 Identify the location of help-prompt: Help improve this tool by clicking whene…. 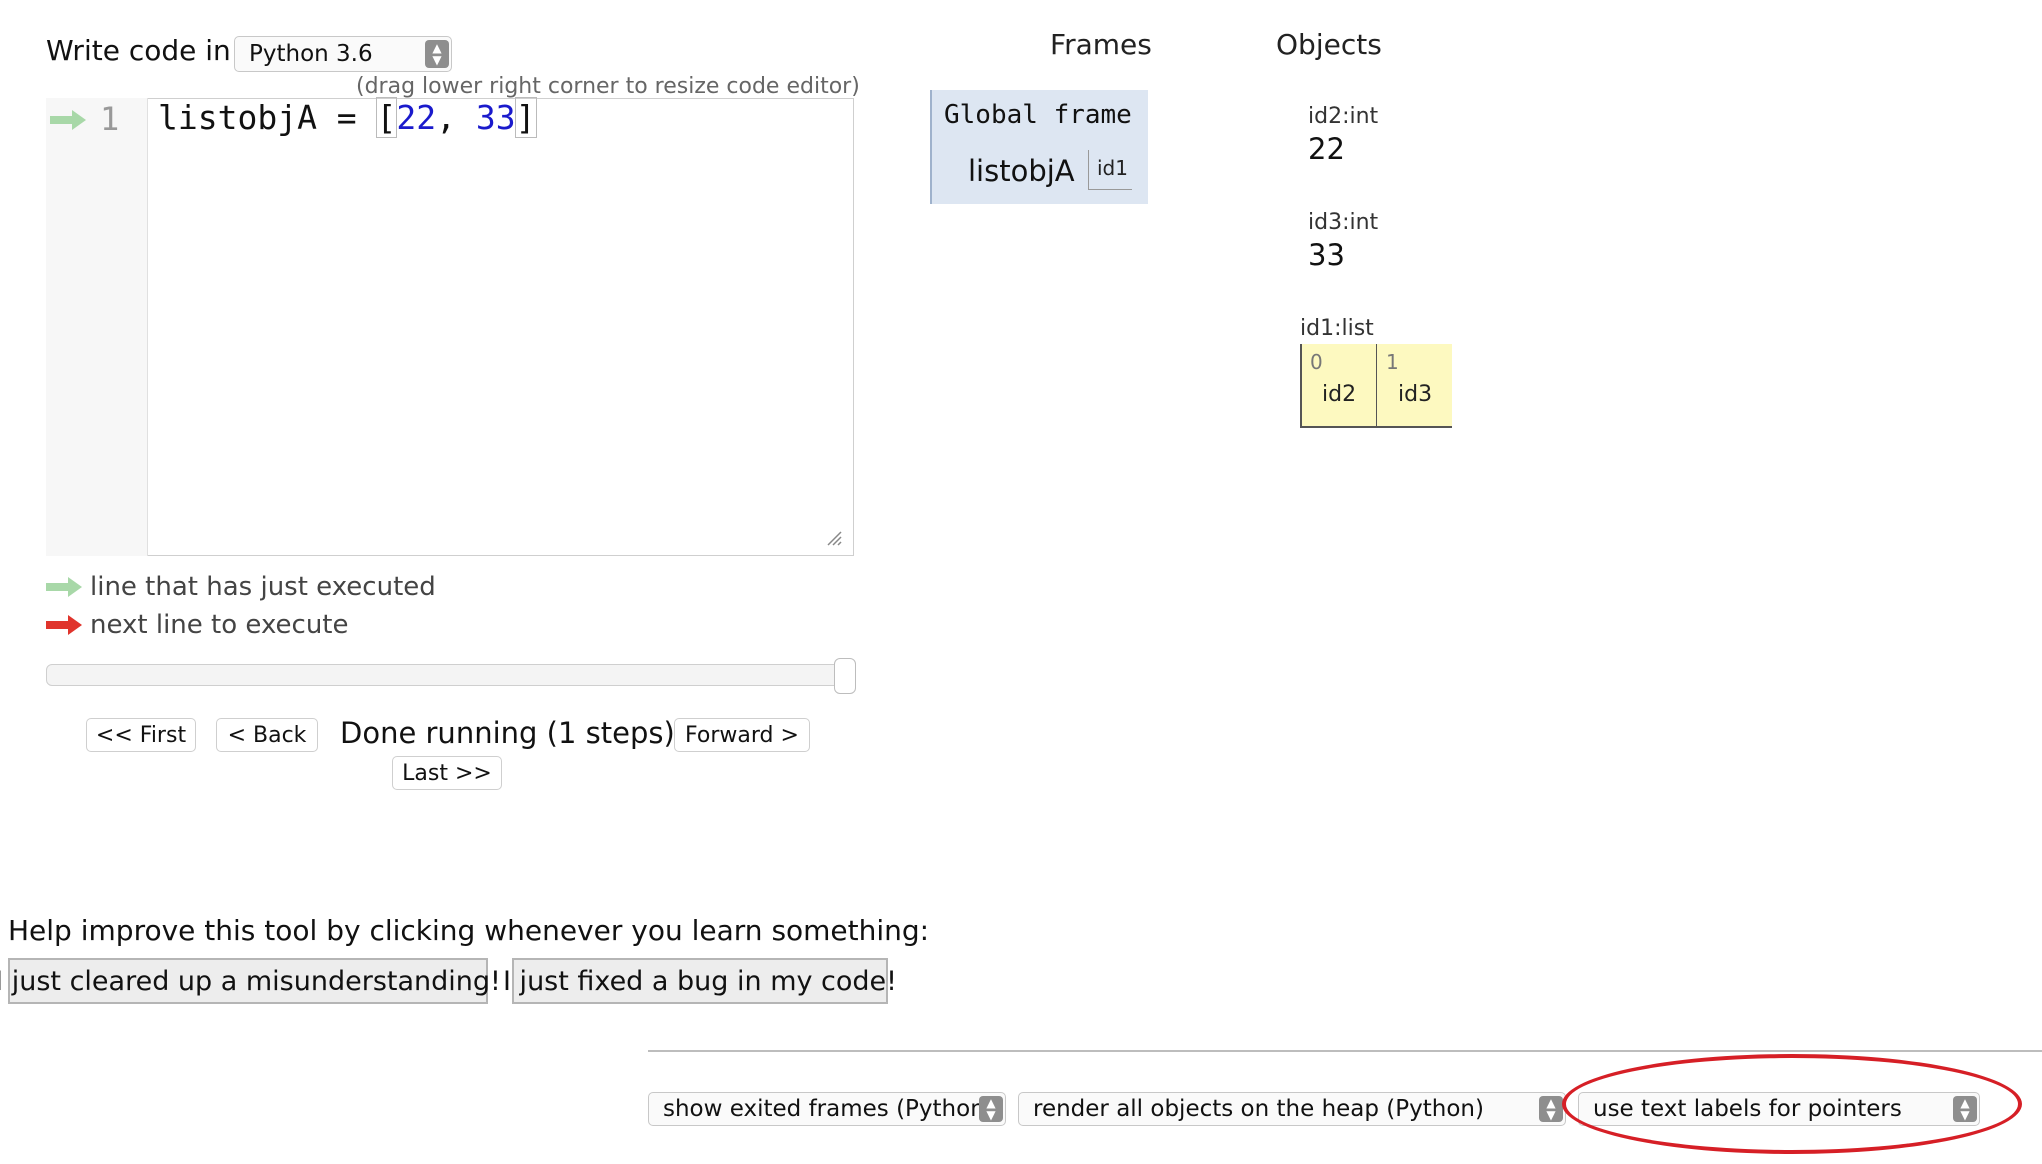
(469, 930).